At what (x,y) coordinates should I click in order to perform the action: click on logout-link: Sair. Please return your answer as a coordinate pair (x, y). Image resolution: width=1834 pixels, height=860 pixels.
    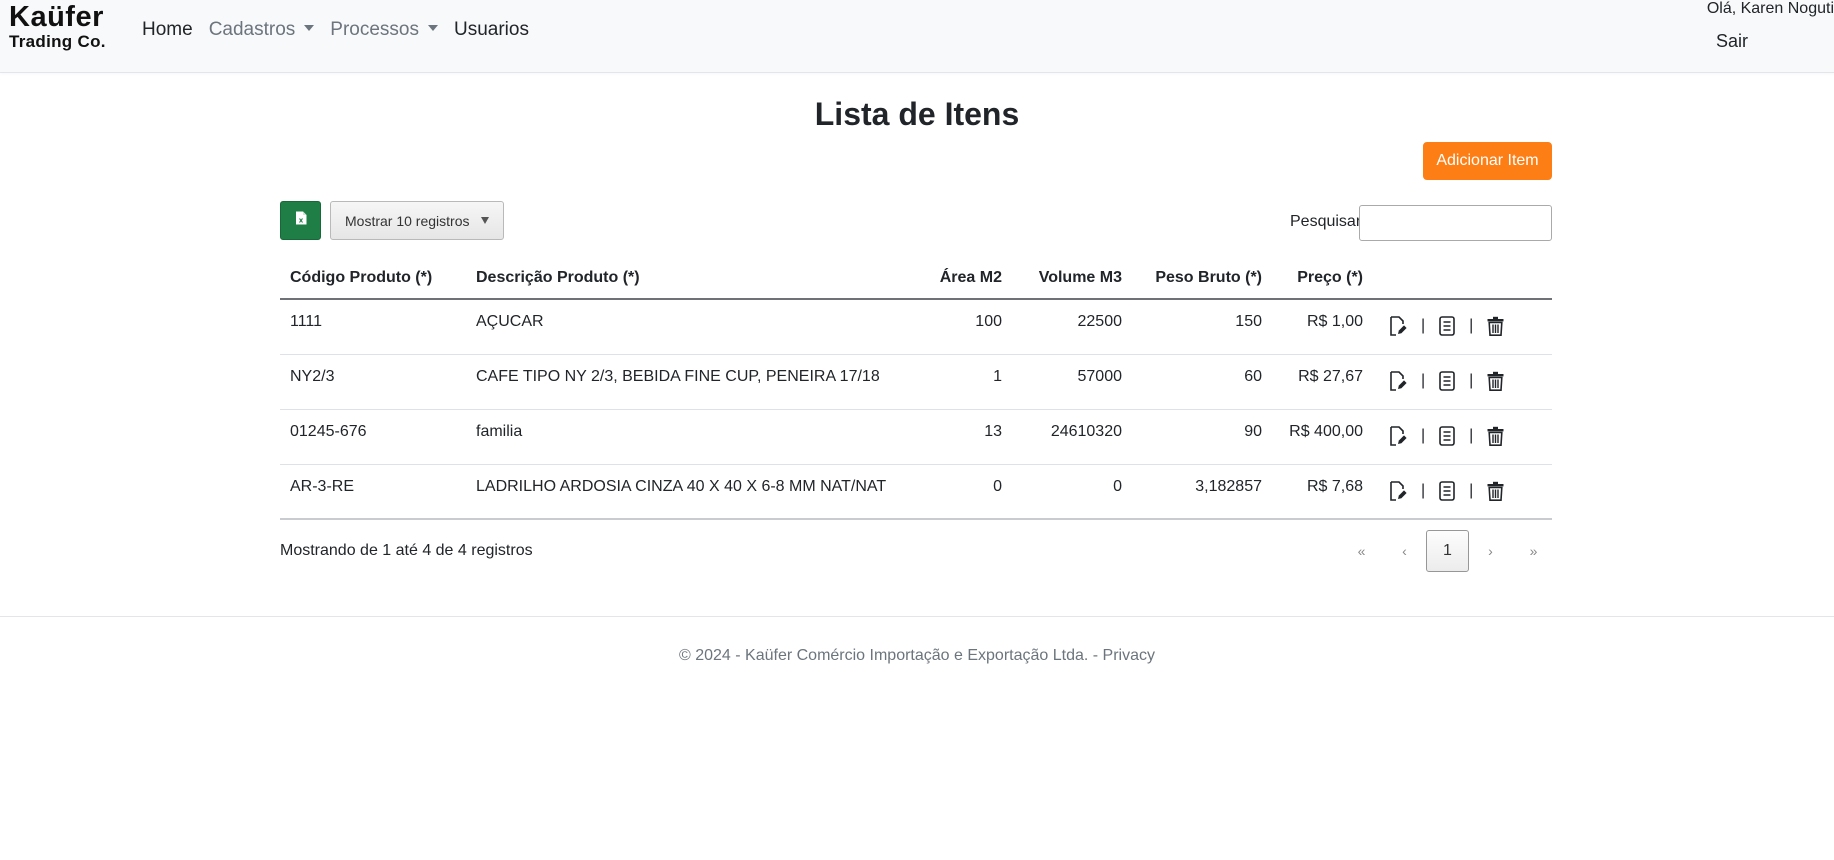
    Looking at the image, I should click on (1732, 41).